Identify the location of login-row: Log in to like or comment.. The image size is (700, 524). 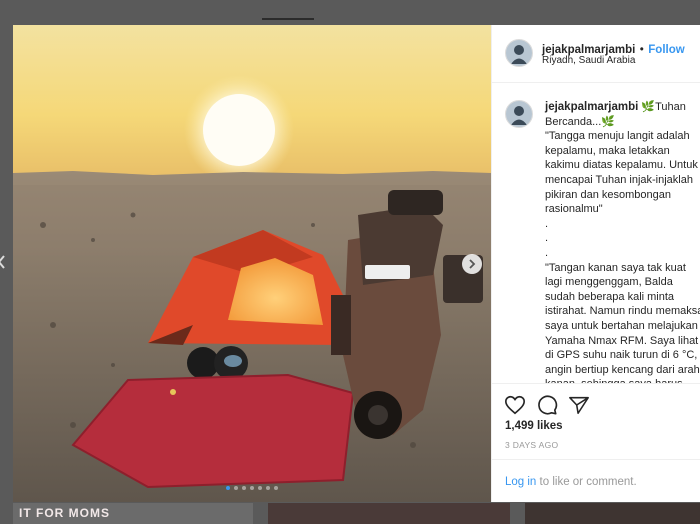
(596, 473).